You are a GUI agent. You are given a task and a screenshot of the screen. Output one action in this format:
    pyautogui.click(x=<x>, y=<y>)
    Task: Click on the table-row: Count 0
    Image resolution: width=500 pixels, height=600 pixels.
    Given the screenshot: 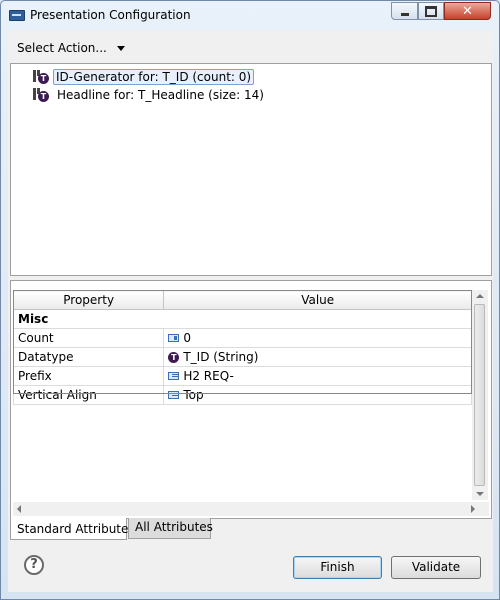 What is the action you would take?
    pyautogui.click(x=242, y=338)
    